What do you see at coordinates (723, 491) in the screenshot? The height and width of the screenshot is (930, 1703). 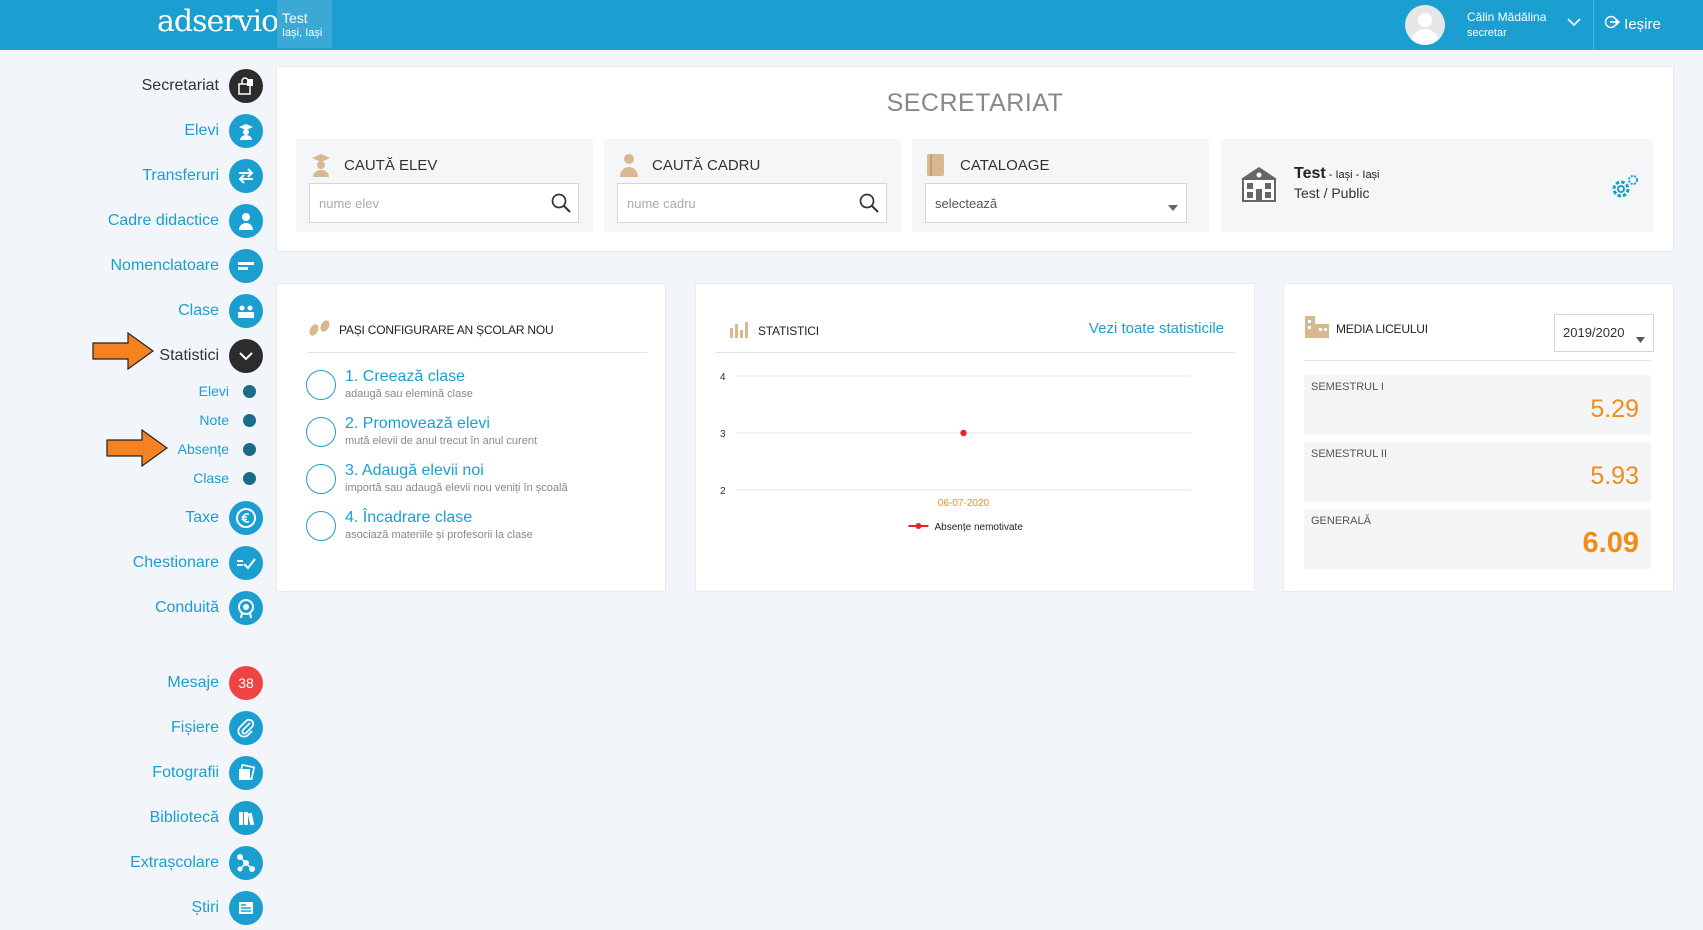 I see `y-tick-label: 2` at bounding box center [723, 491].